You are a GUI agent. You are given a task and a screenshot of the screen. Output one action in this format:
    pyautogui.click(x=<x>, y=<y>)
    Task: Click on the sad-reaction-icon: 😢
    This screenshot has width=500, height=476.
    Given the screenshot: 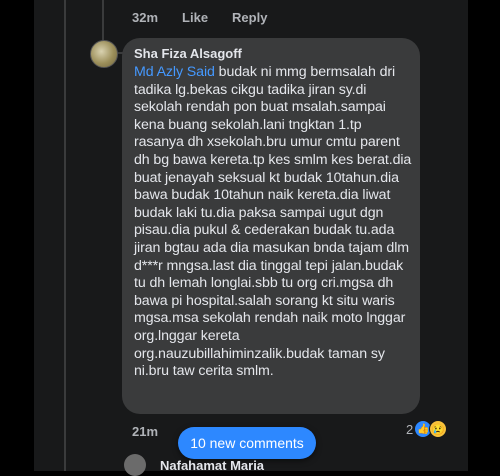 What is the action you would take?
    pyautogui.click(x=438, y=429)
    